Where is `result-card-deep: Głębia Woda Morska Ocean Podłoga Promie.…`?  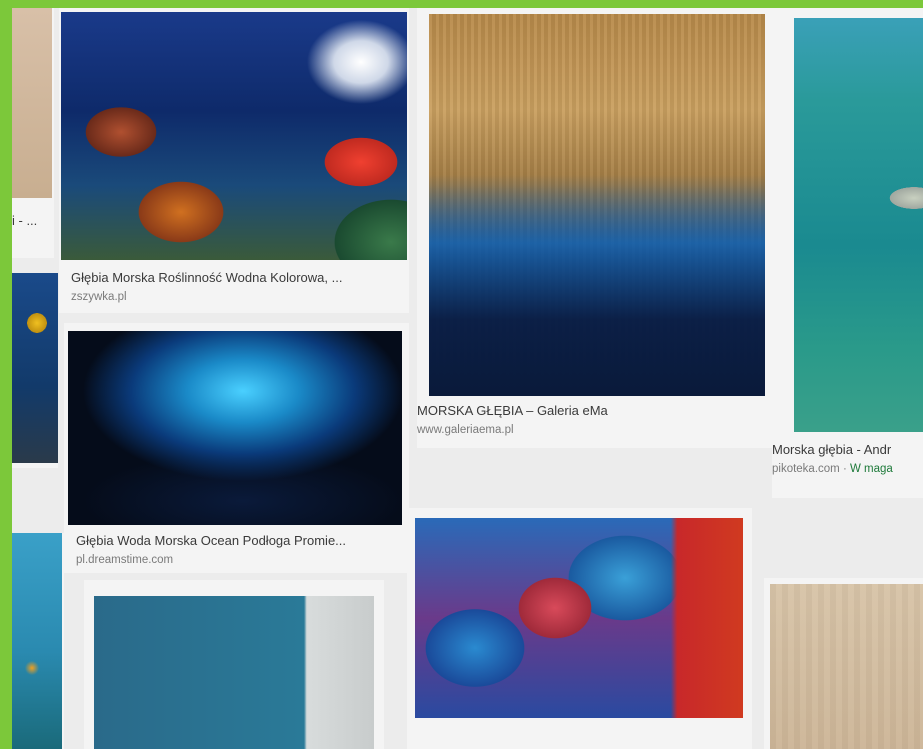 result-card-deep: Głębia Woda Morska Ocean Podłoga Promie.… is located at coordinates (236, 448).